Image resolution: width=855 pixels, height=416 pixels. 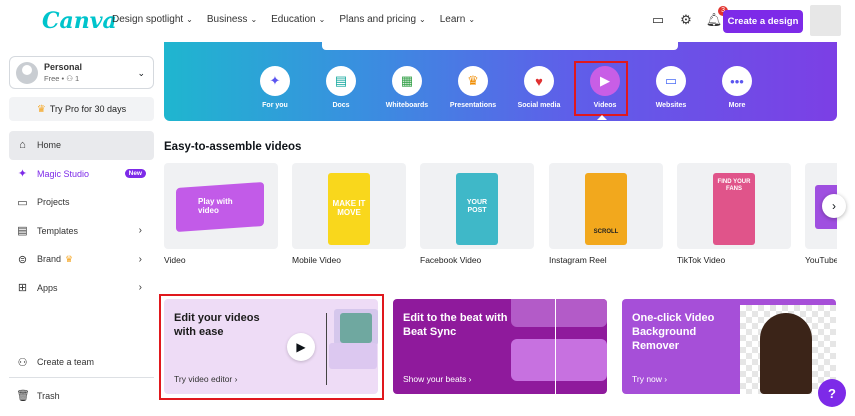 What do you see at coordinates (275, 81) in the screenshot?
I see `category-icon: ✦` at bounding box center [275, 81].